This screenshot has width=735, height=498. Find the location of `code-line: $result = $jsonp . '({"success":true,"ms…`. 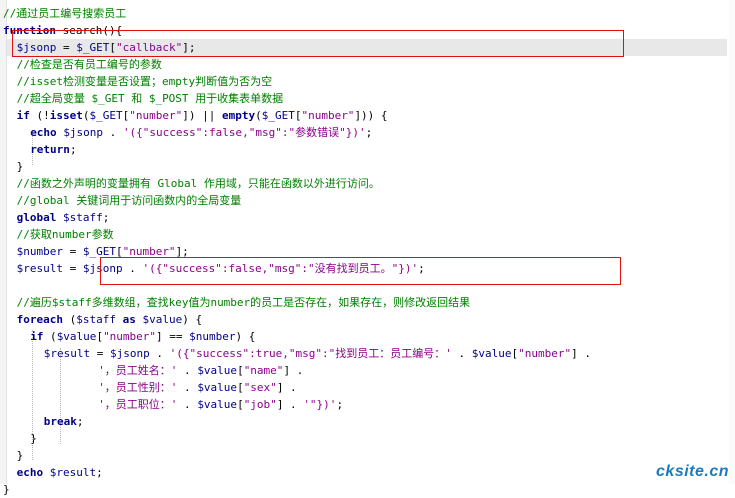

code-line: $result = $jsonp . '({"success":true,"ms… is located at coordinates (295, 353).